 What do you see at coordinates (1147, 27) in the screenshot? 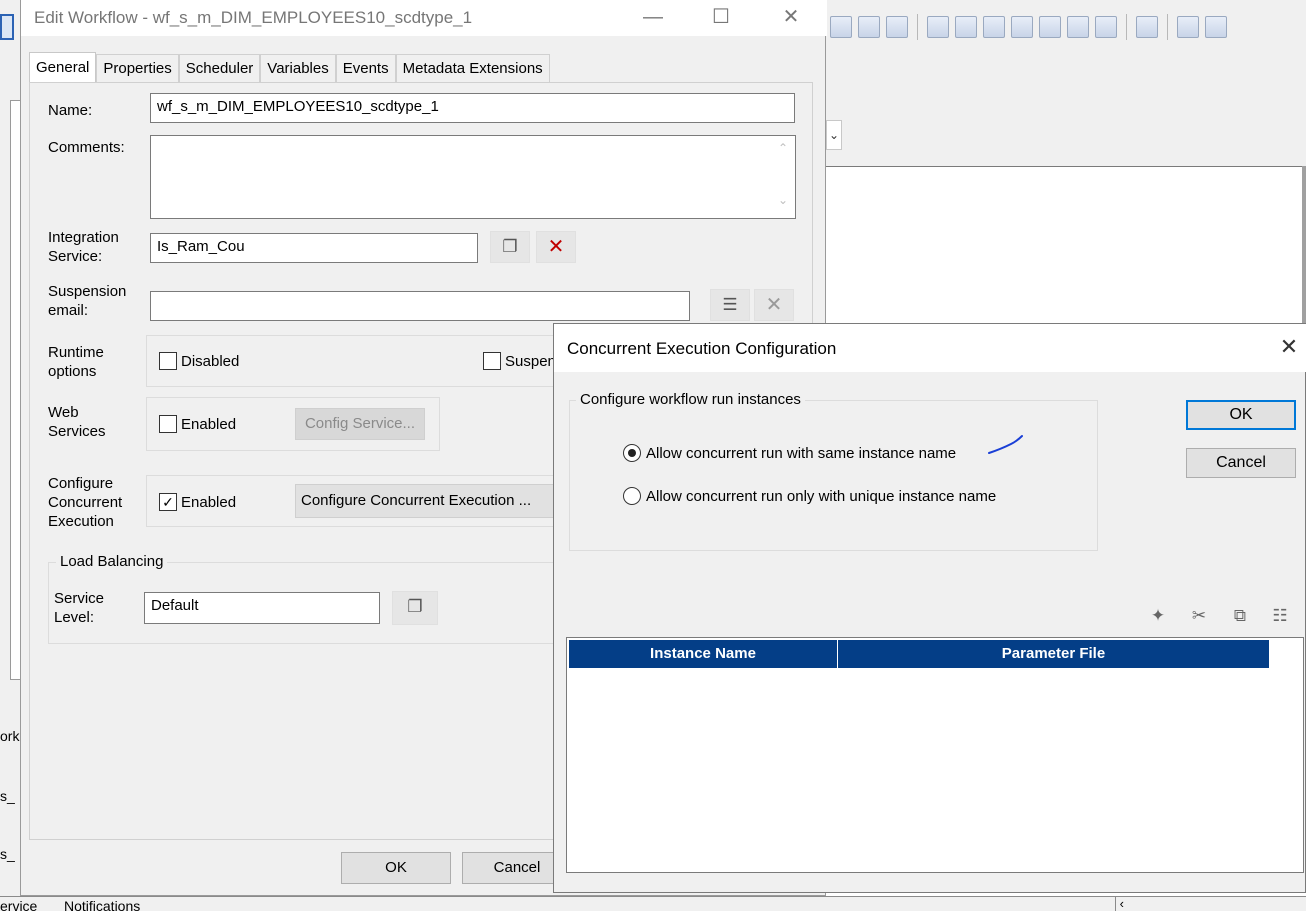
I see `link-icon` at bounding box center [1147, 27].